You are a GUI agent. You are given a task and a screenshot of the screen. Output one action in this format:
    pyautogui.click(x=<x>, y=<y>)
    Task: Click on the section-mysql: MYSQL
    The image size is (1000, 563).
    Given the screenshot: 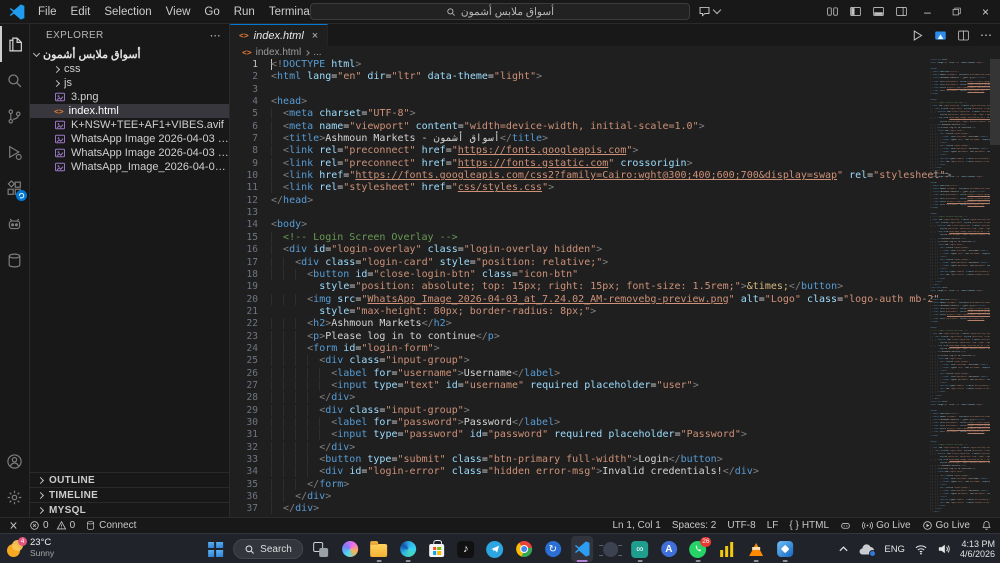 What is the action you would take?
    pyautogui.click(x=129, y=509)
    